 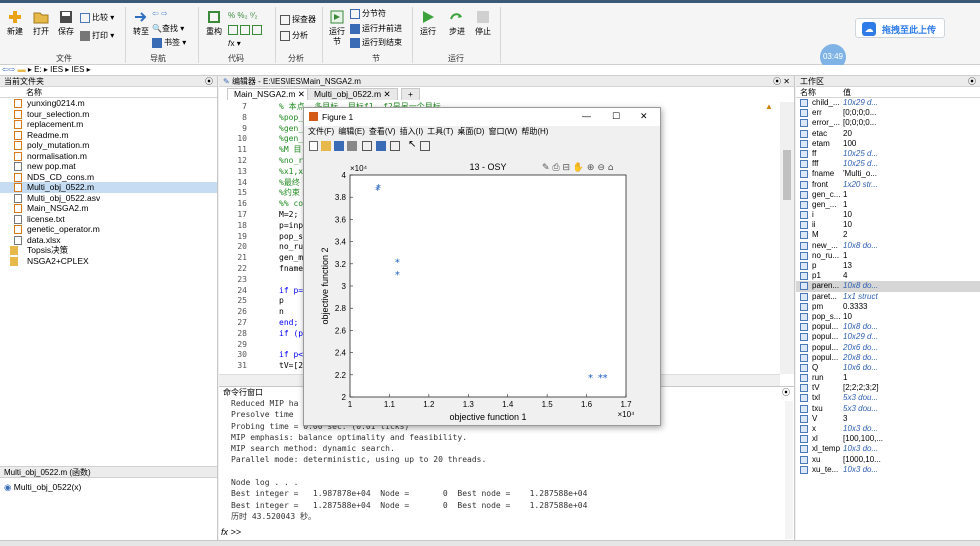 I want to click on command-prompt: fx >>, so click(x=231, y=532).